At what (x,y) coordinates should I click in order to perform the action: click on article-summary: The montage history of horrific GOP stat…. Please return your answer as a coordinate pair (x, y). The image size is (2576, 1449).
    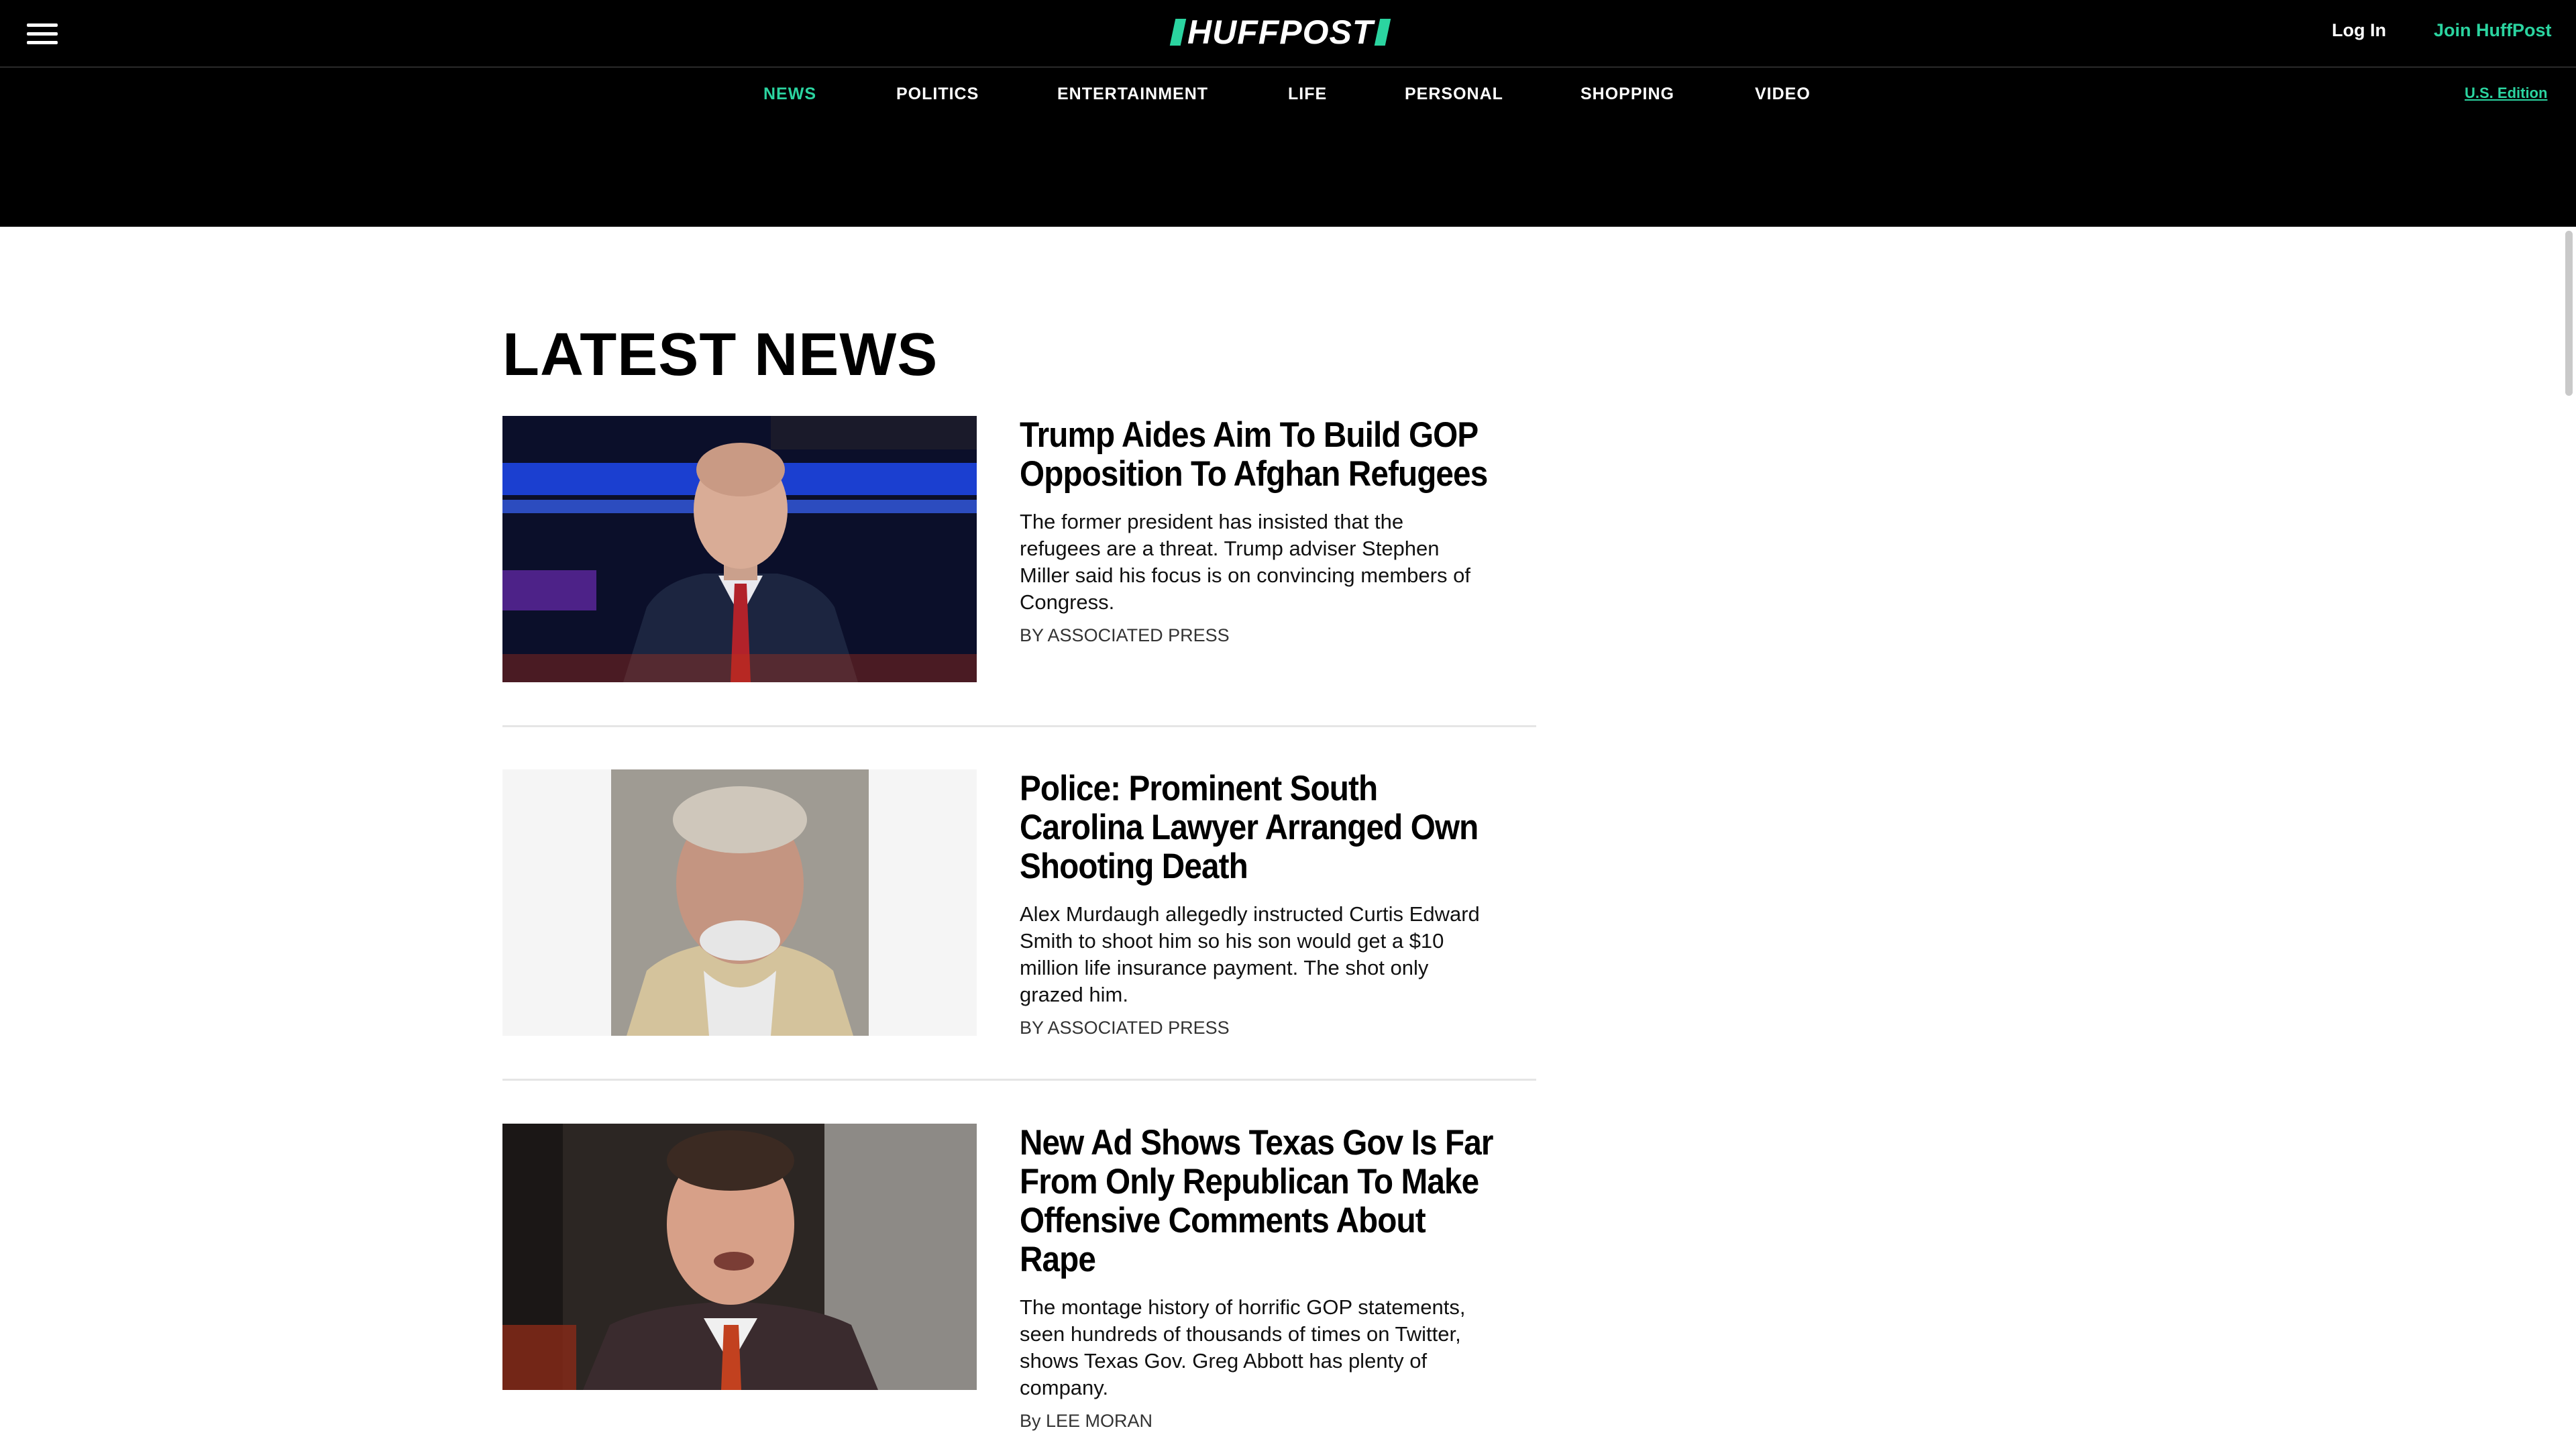
    Looking at the image, I should click on (1243, 1347).